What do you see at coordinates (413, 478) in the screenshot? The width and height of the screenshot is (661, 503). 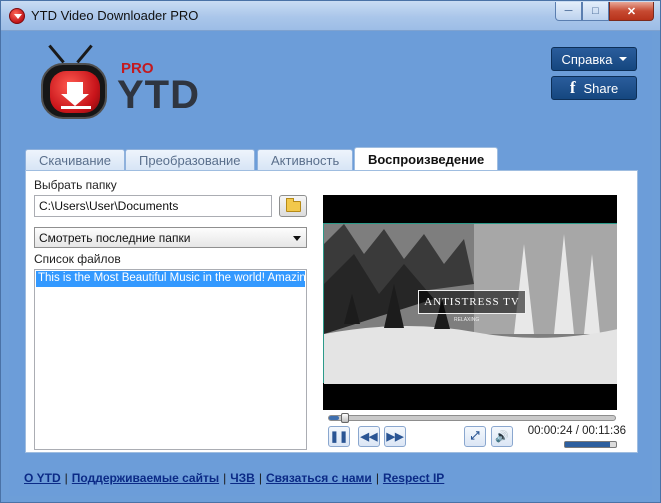 I see `footer-link-respect-ip: Respect IP` at bounding box center [413, 478].